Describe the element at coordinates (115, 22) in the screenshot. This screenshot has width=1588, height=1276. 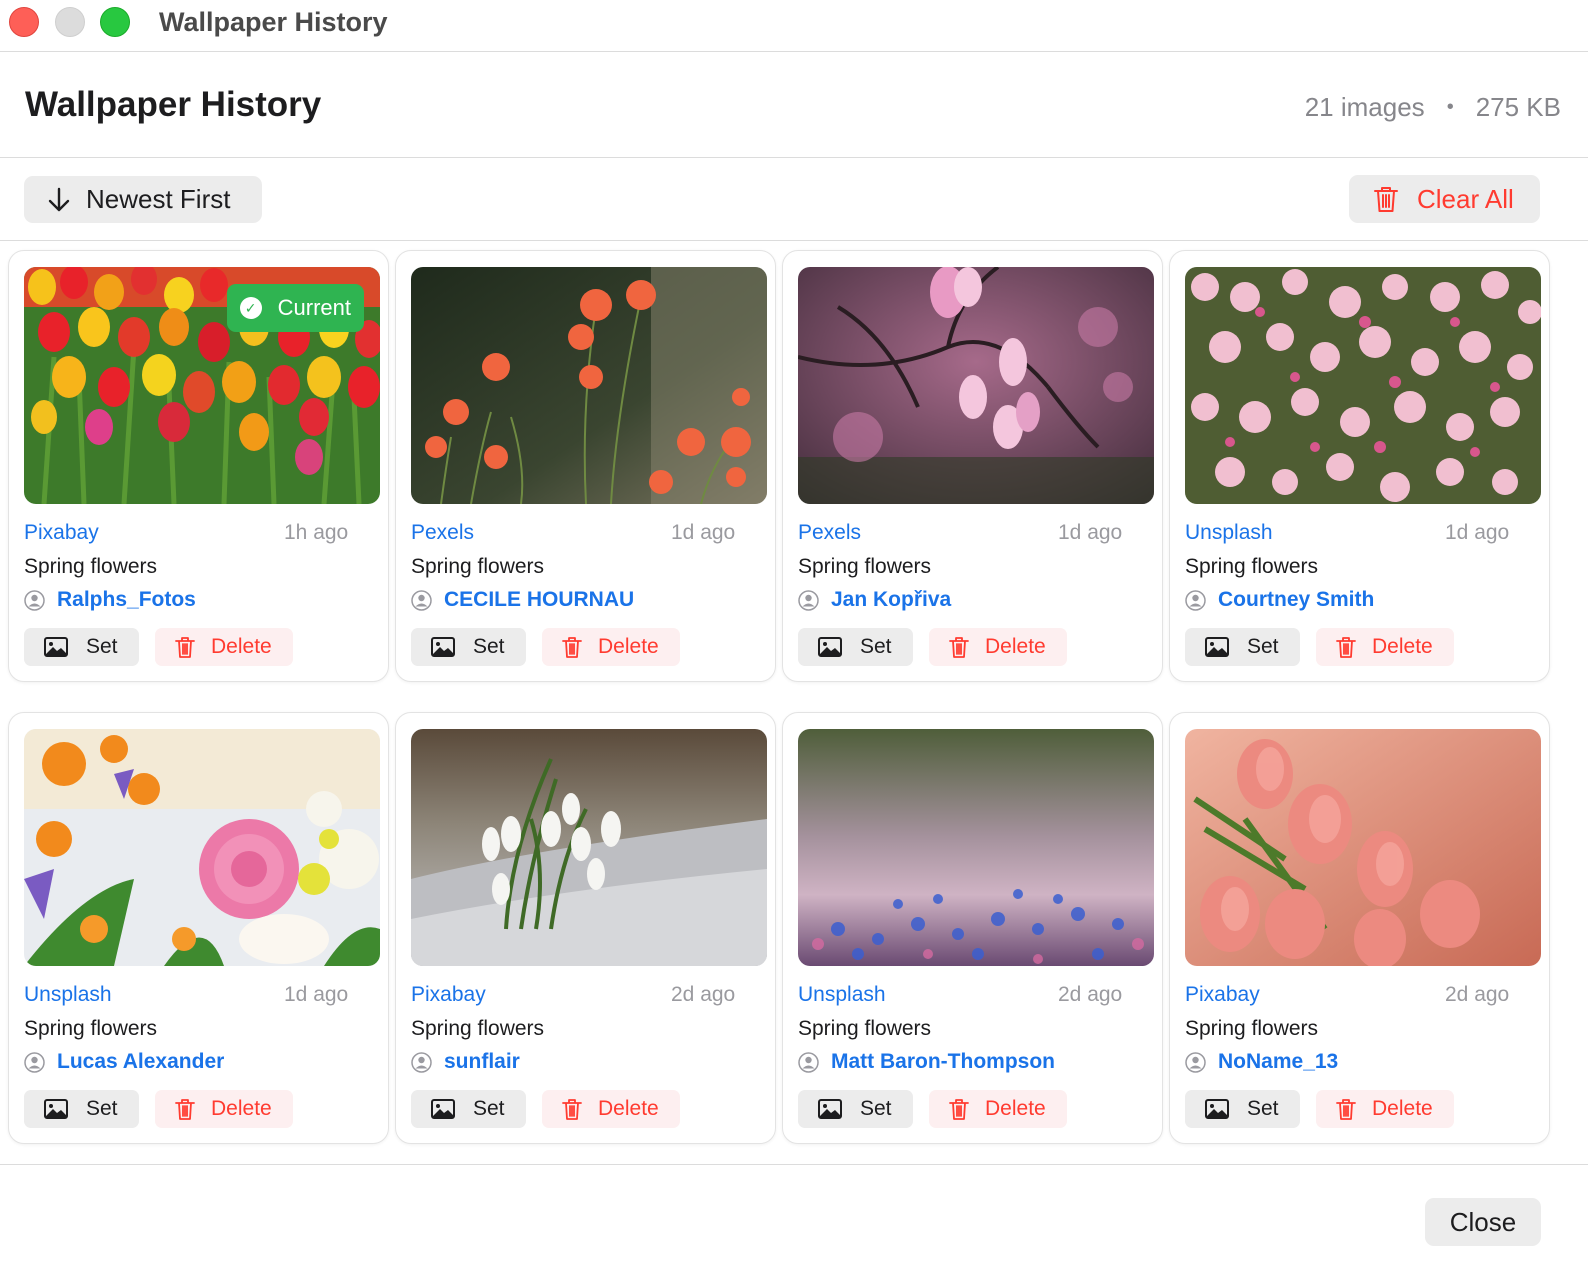
I see `zoom-window-button` at that location.